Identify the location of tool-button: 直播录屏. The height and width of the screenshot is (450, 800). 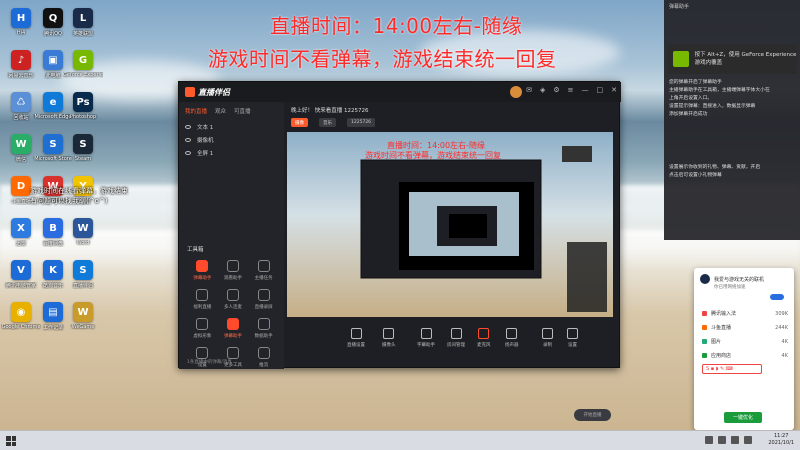
(263, 299).